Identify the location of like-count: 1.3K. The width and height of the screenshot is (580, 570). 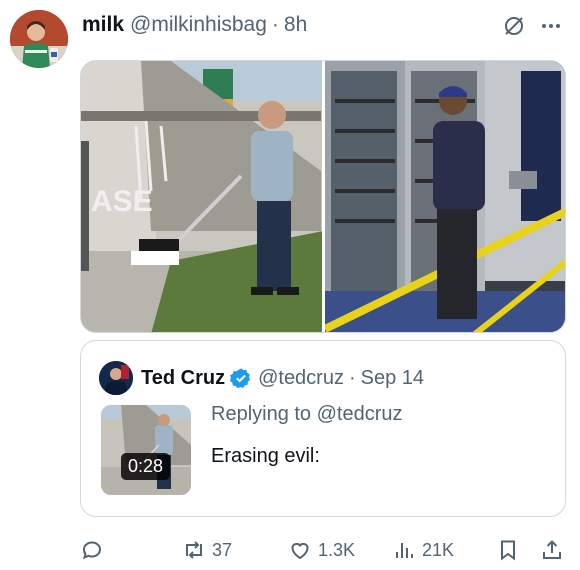
(337, 549).